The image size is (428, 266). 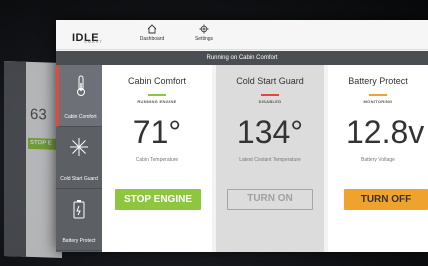 I want to click on panel-title: Cabin Comfort, so click(x=157, y=81).